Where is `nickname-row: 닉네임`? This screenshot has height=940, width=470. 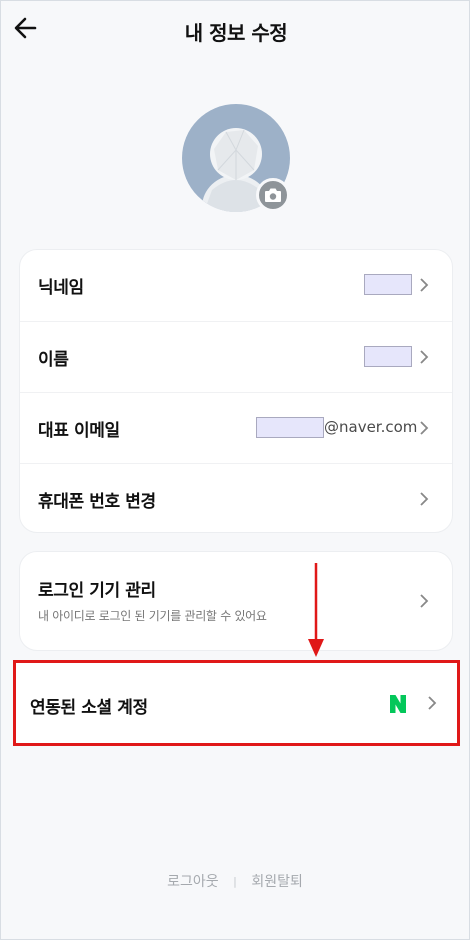 nickname-row: 닉네임 is located at coordinates (236, 285).